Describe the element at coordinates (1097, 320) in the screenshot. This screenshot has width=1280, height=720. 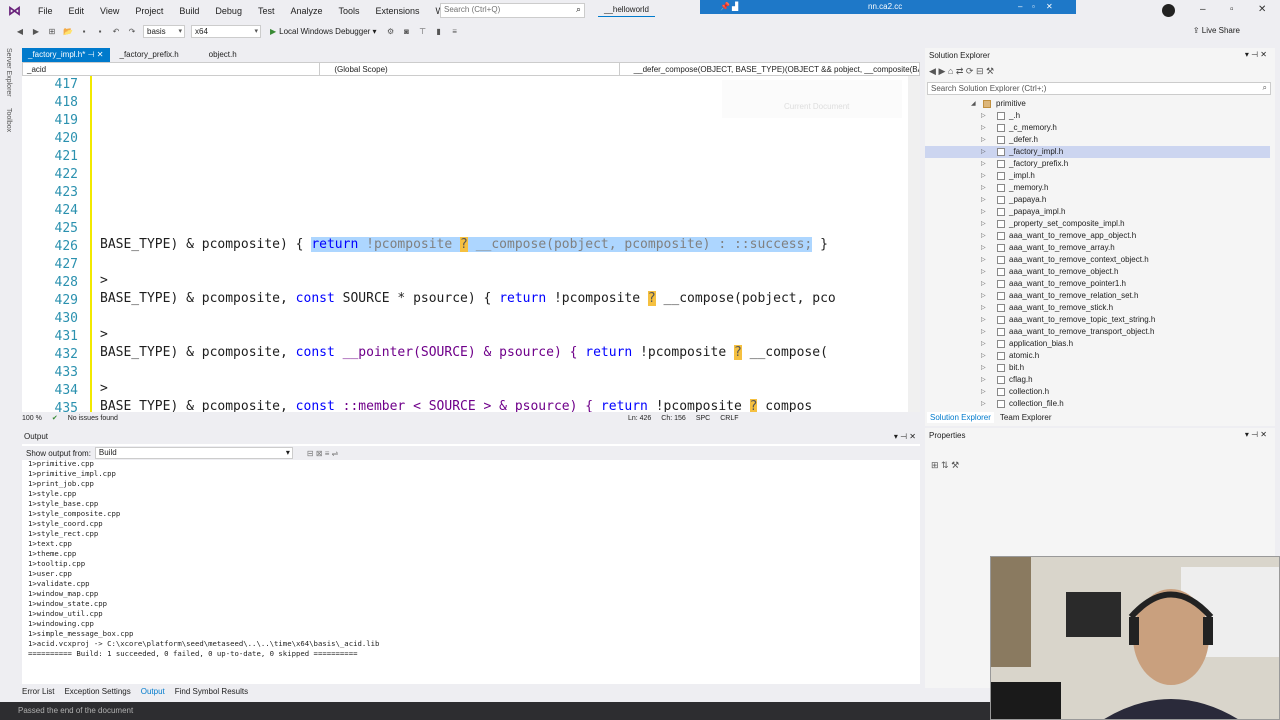
I see `tree-file-item: ▷ aaa_want_to_remove_topic_text_string.h` at that location.